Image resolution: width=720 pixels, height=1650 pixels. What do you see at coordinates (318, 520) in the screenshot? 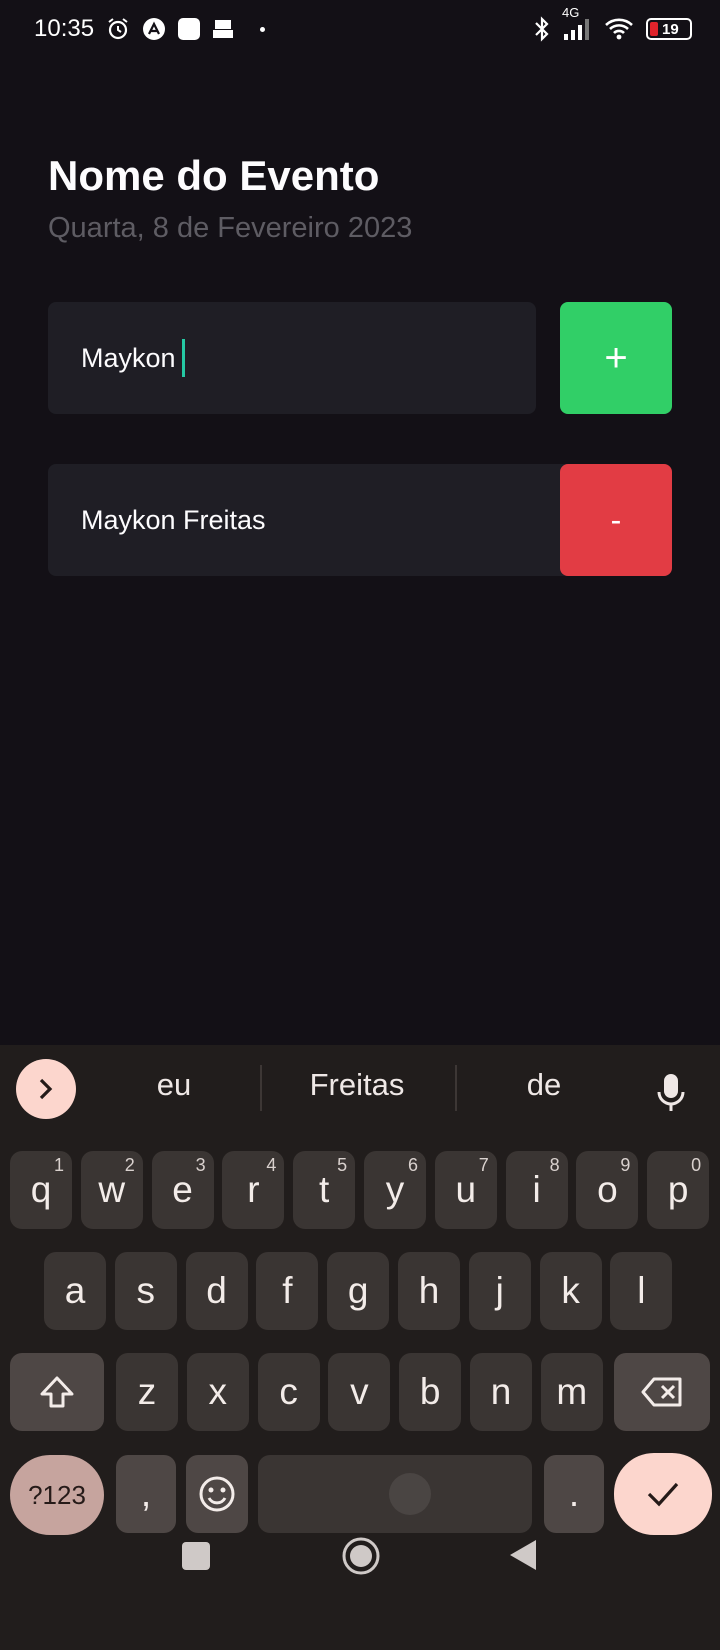
I see `participant-name: Maykon Freitas` at bounding box center [318, 520].